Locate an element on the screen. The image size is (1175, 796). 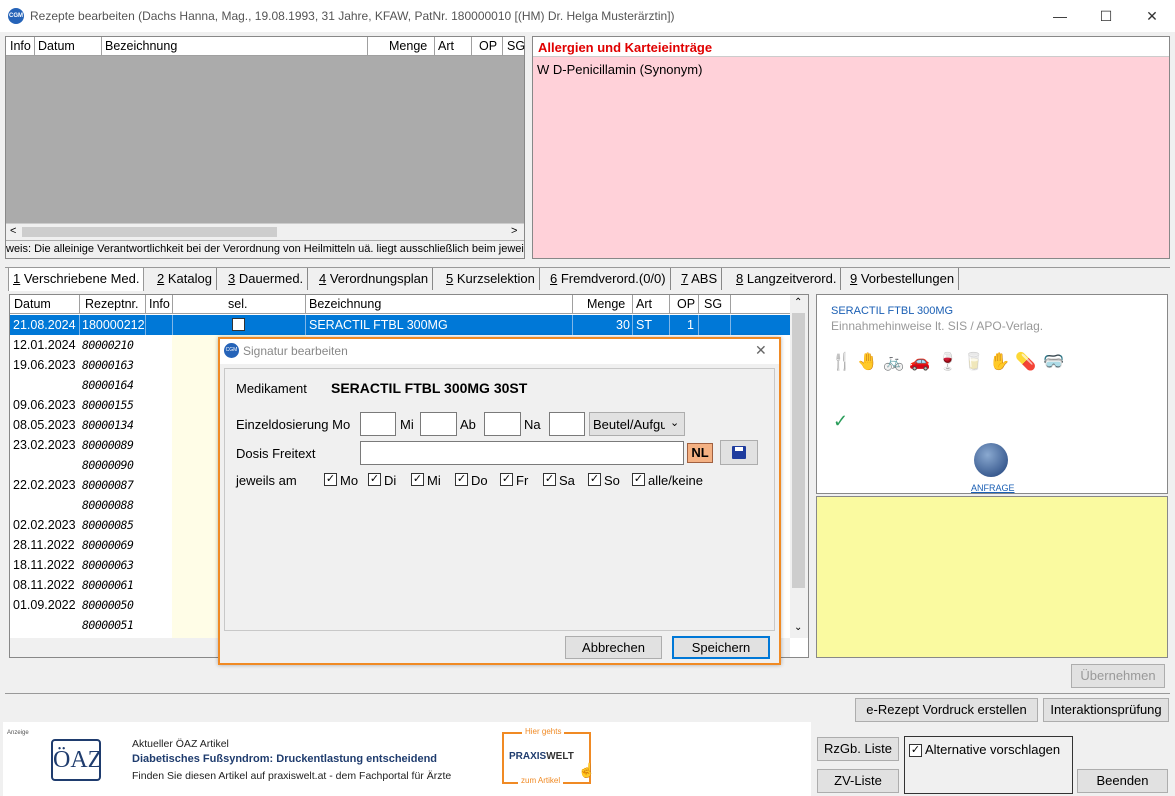
day-checkbox-fr: ✓ is located at coordinates (506, 479).